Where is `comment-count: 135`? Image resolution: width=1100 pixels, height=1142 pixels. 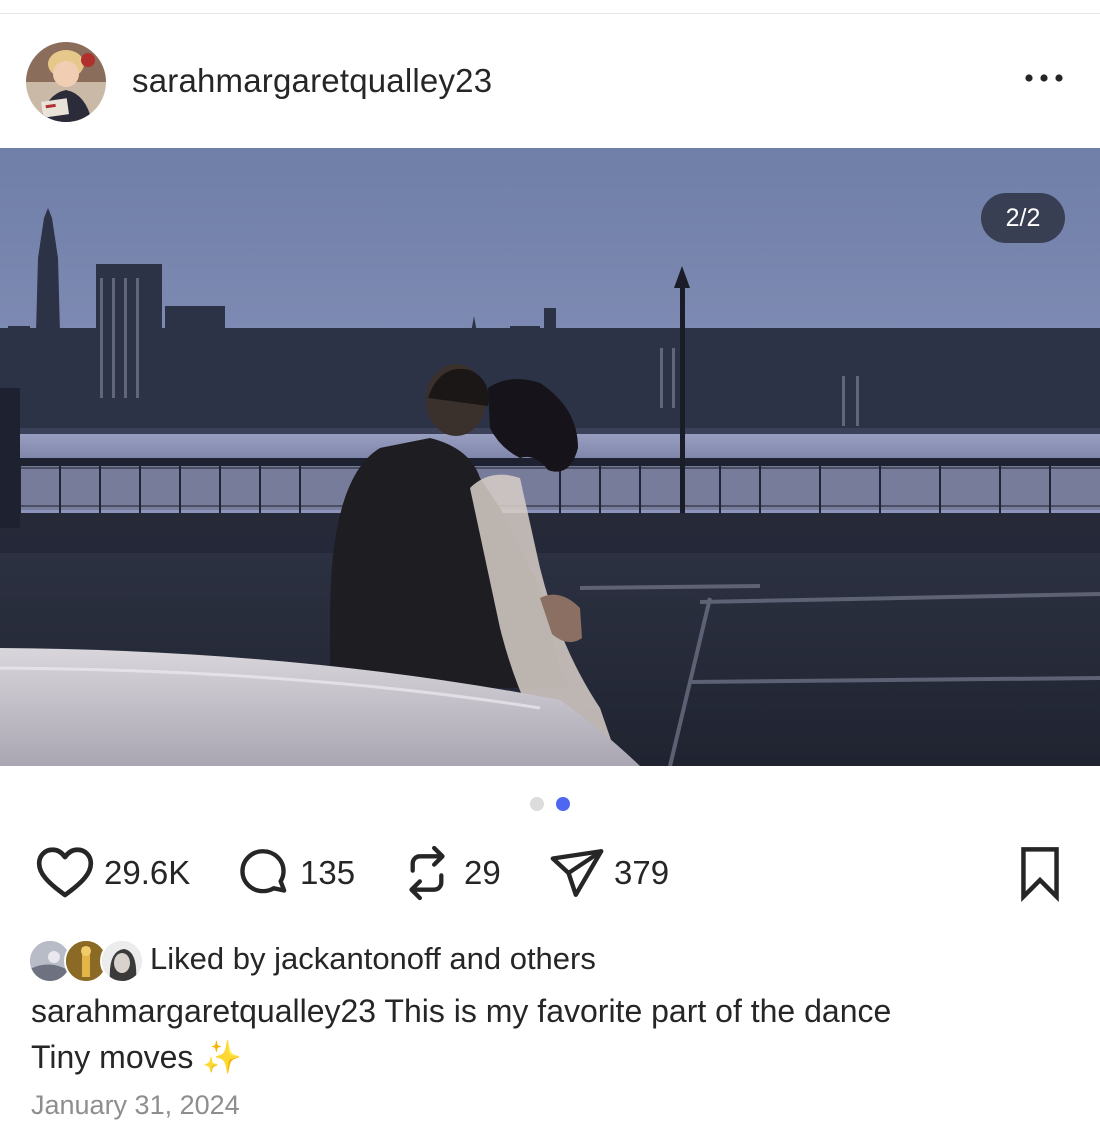 comment-count: 135 is located at coordinates (328, 872).